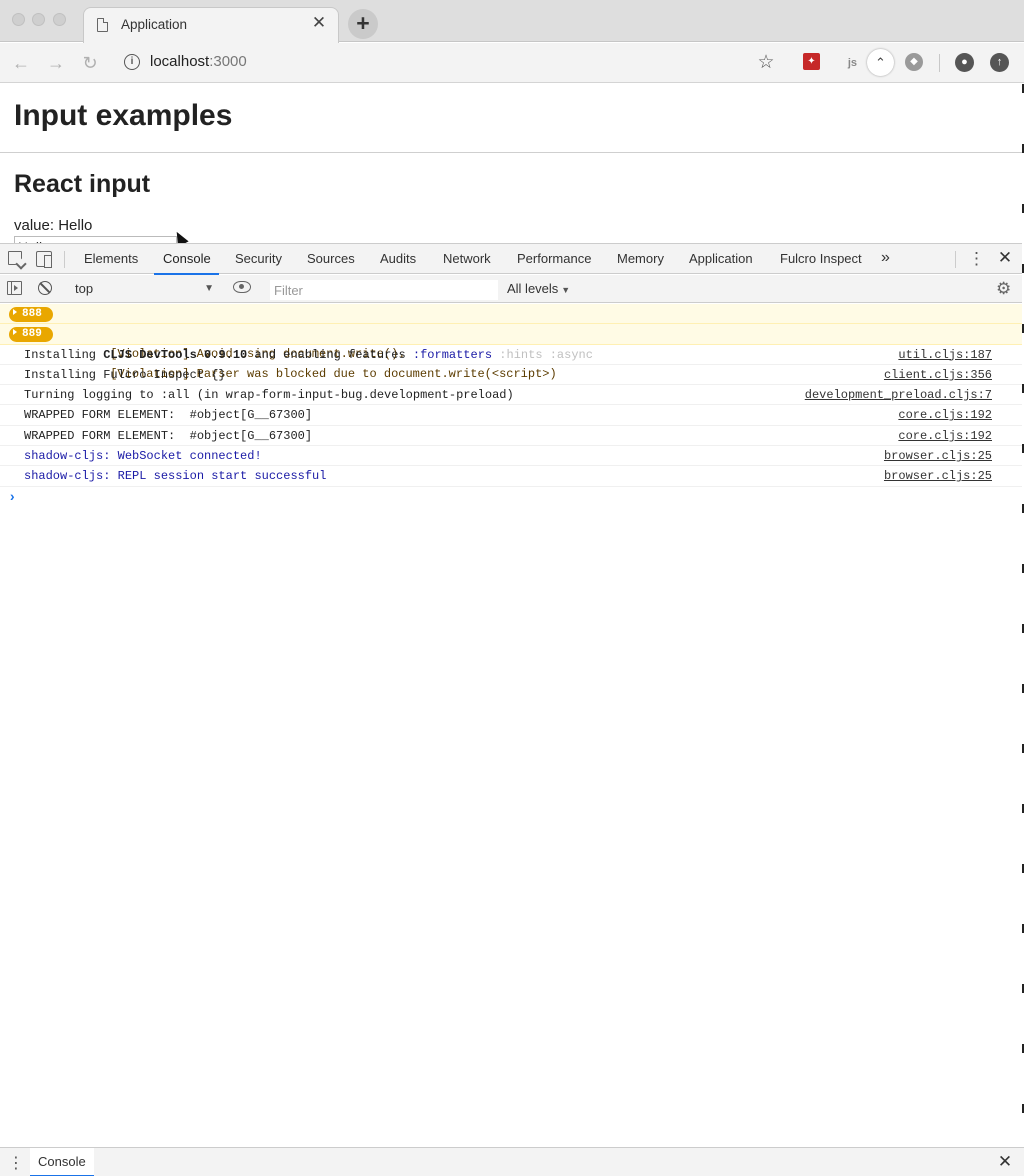  I want to click on site-info-icon: i, so click(132, 62).